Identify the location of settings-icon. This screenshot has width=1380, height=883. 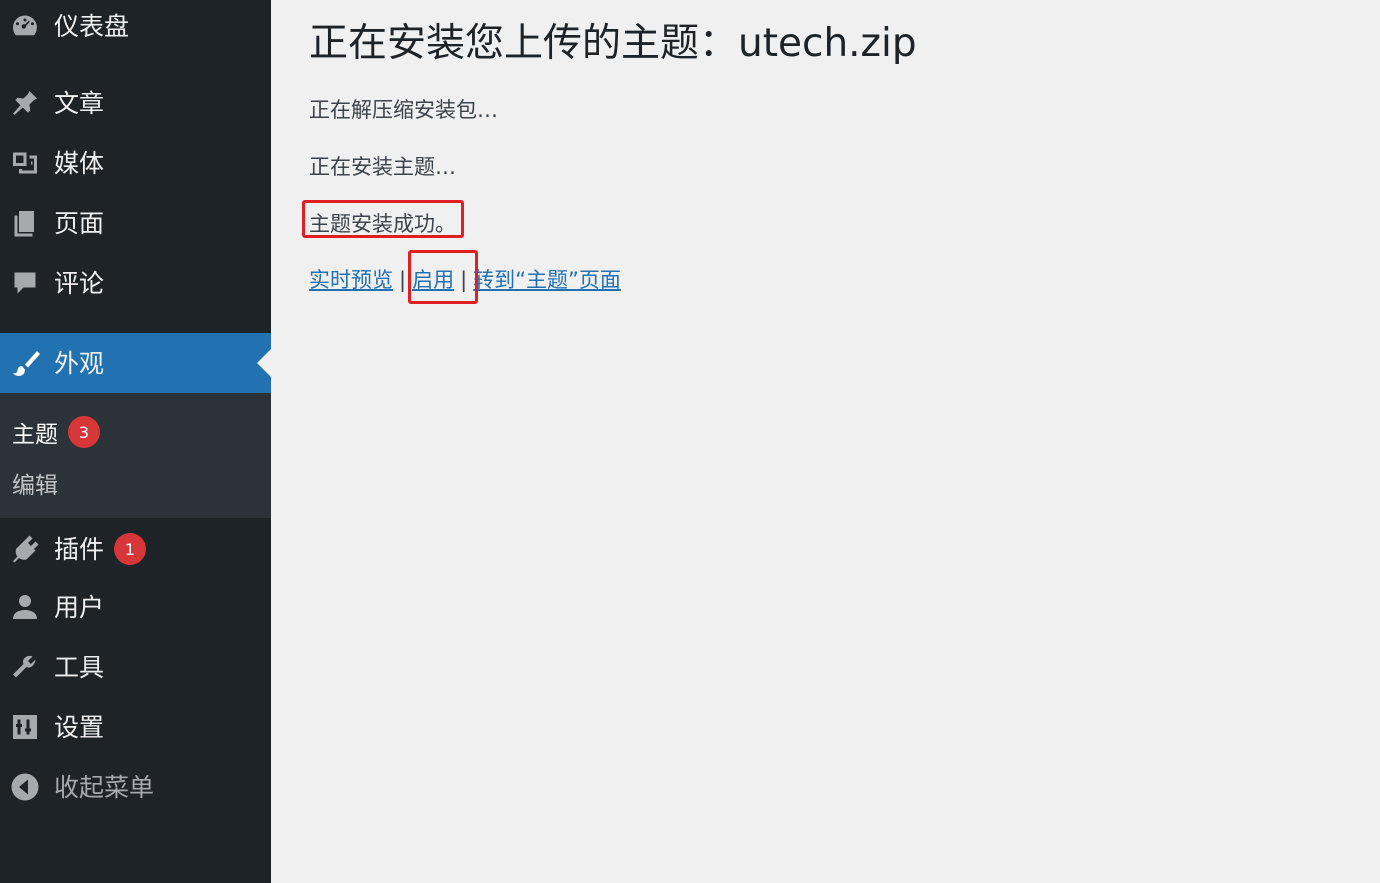
(25, 727).